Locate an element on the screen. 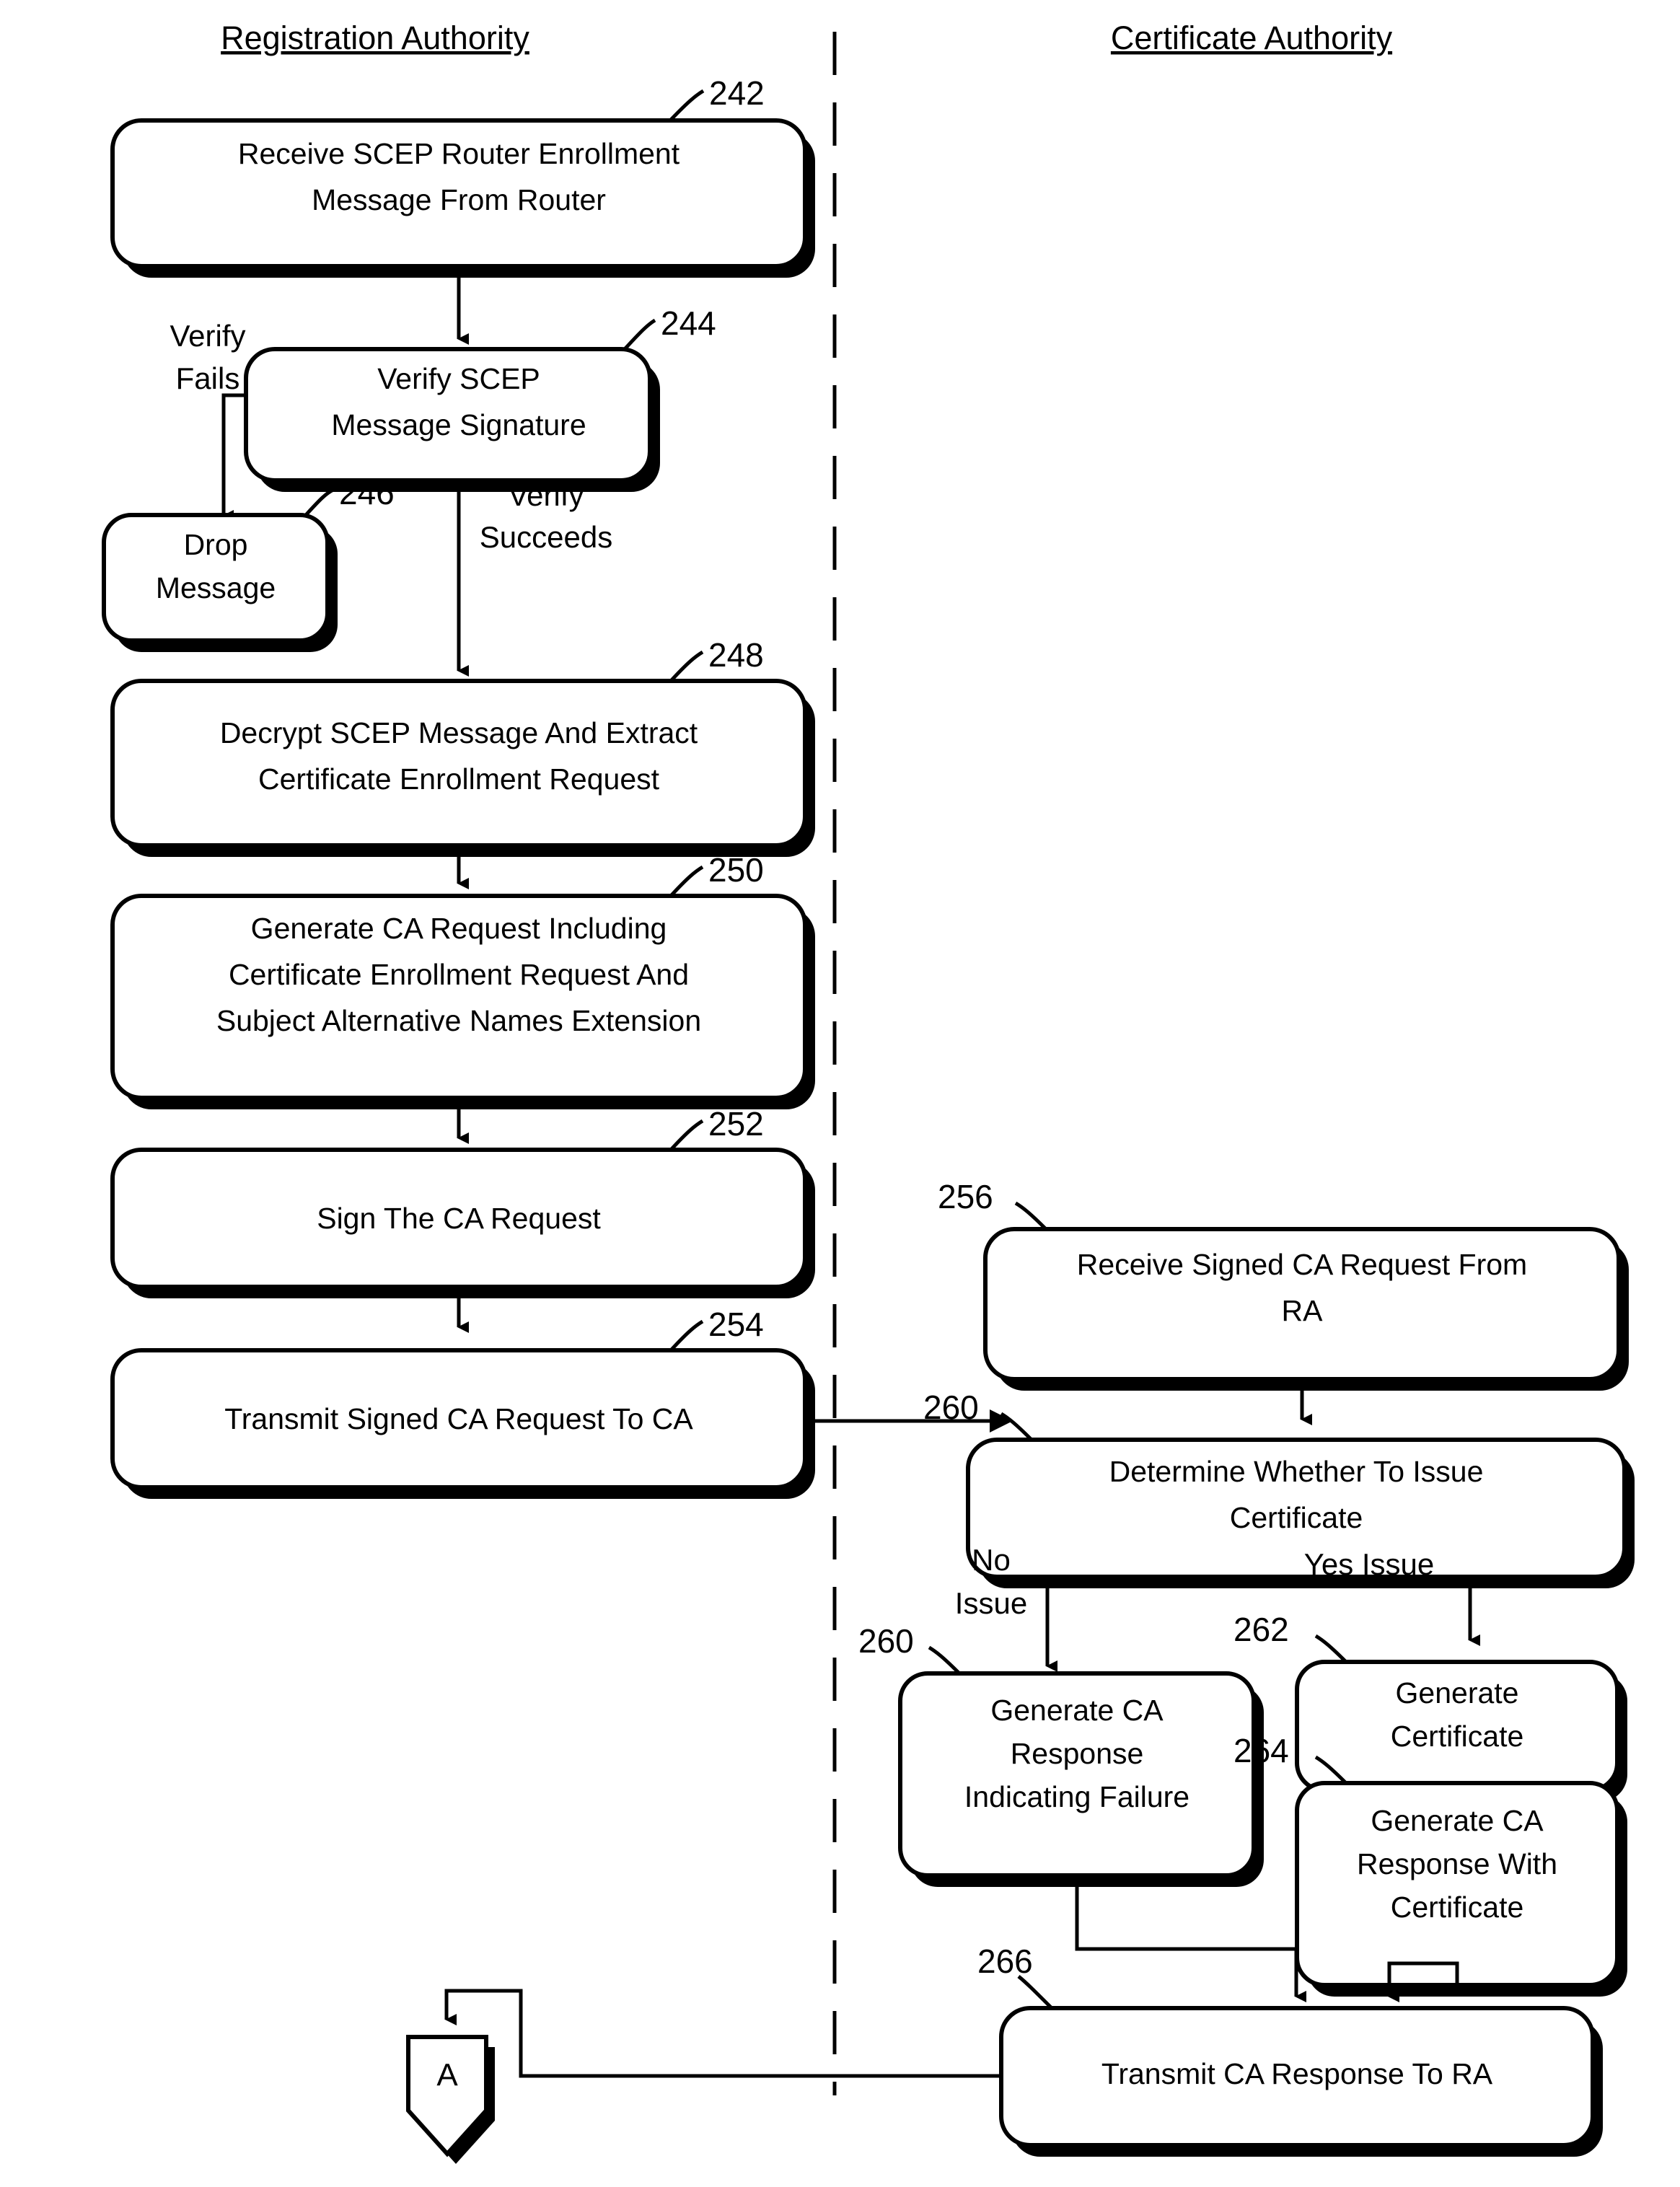 The width and height of the screenshot is (1680, 2187). node-258-line-1: Determine Whether To Issue is located at coordinates (1296, 1471).